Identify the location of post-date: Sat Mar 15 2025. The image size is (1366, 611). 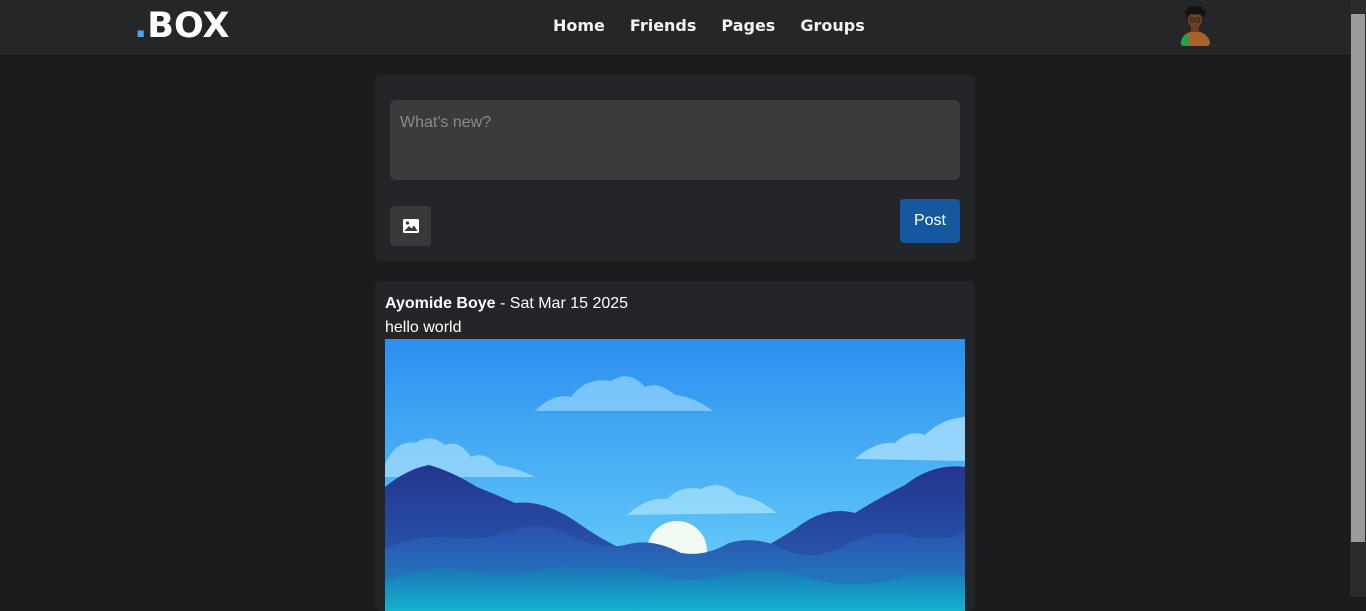
(569, 303).